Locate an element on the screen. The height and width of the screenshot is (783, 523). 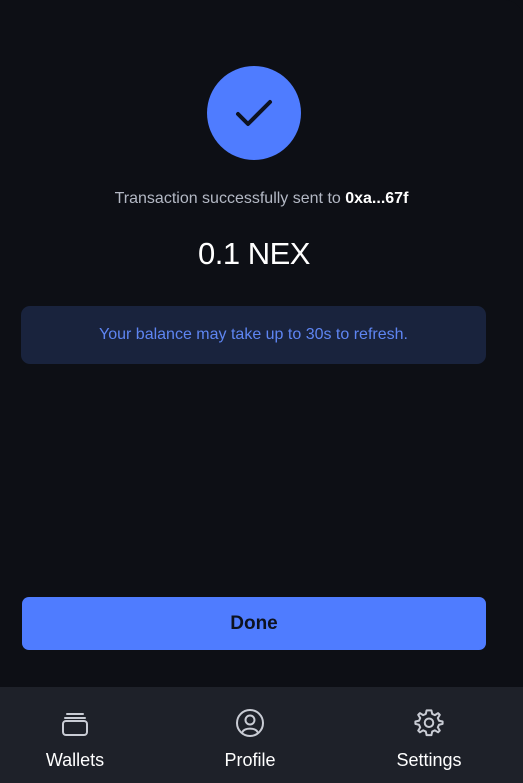
nav-label-settings: Settings is located at coordinates (429, 760).